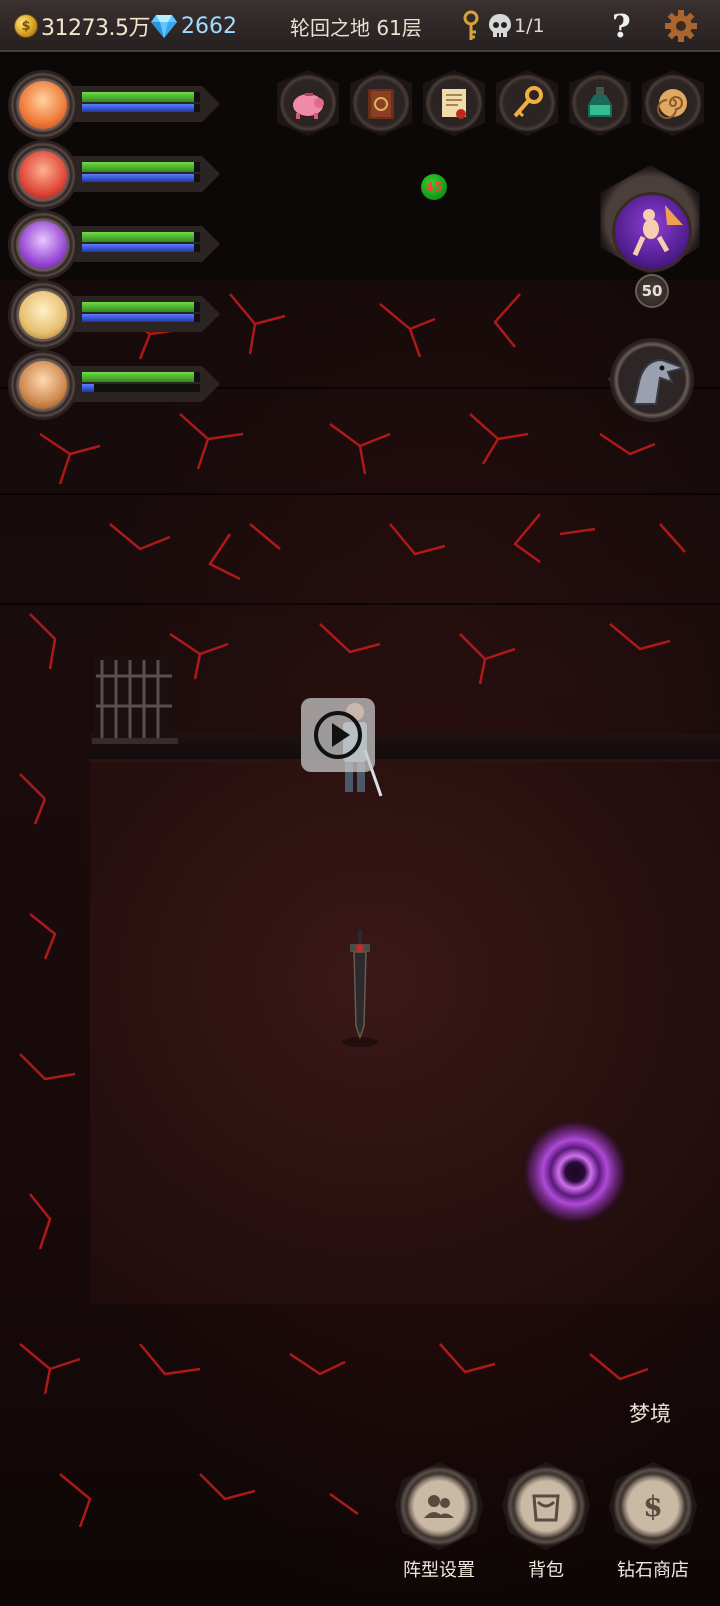 The width and height of the screenshot is (720, 1606). What do you see at coordinates (360, 990) in the screenshot?
I see `dark-sword-item` at bounding box center [360, 990].